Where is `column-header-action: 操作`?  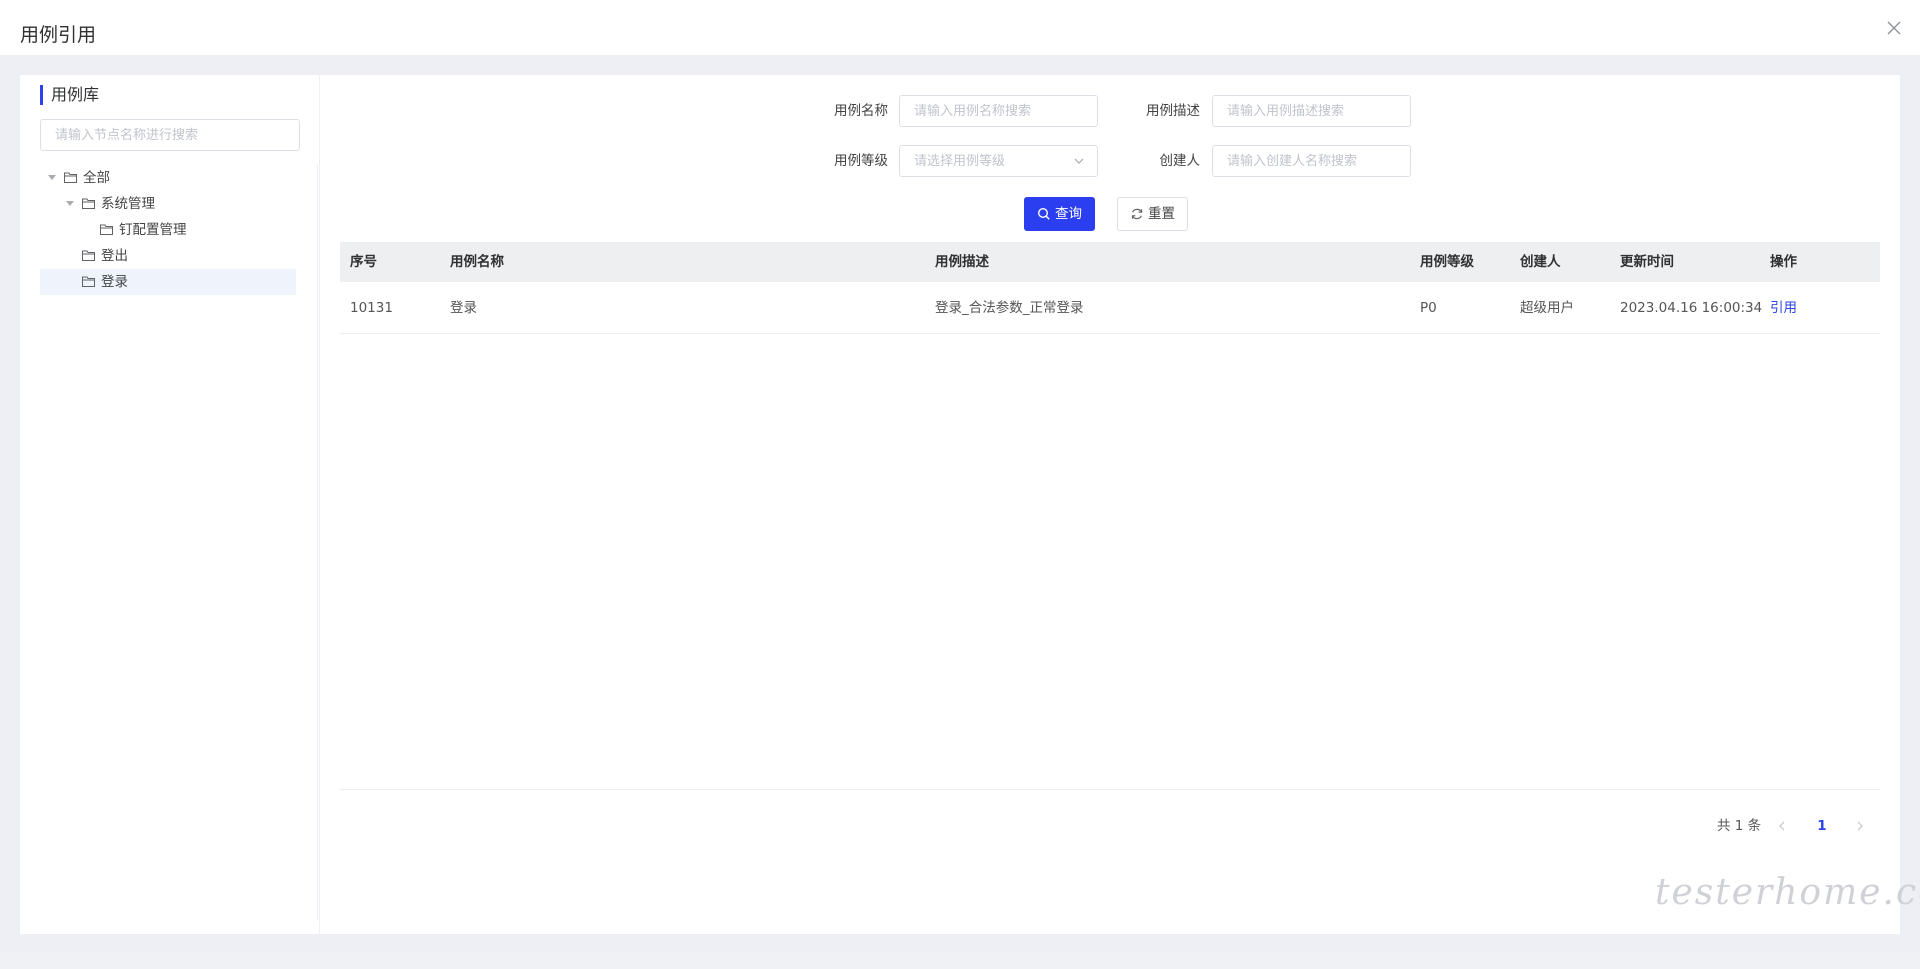
column-header-action: 操作 is located at coordinates (1783, 262).